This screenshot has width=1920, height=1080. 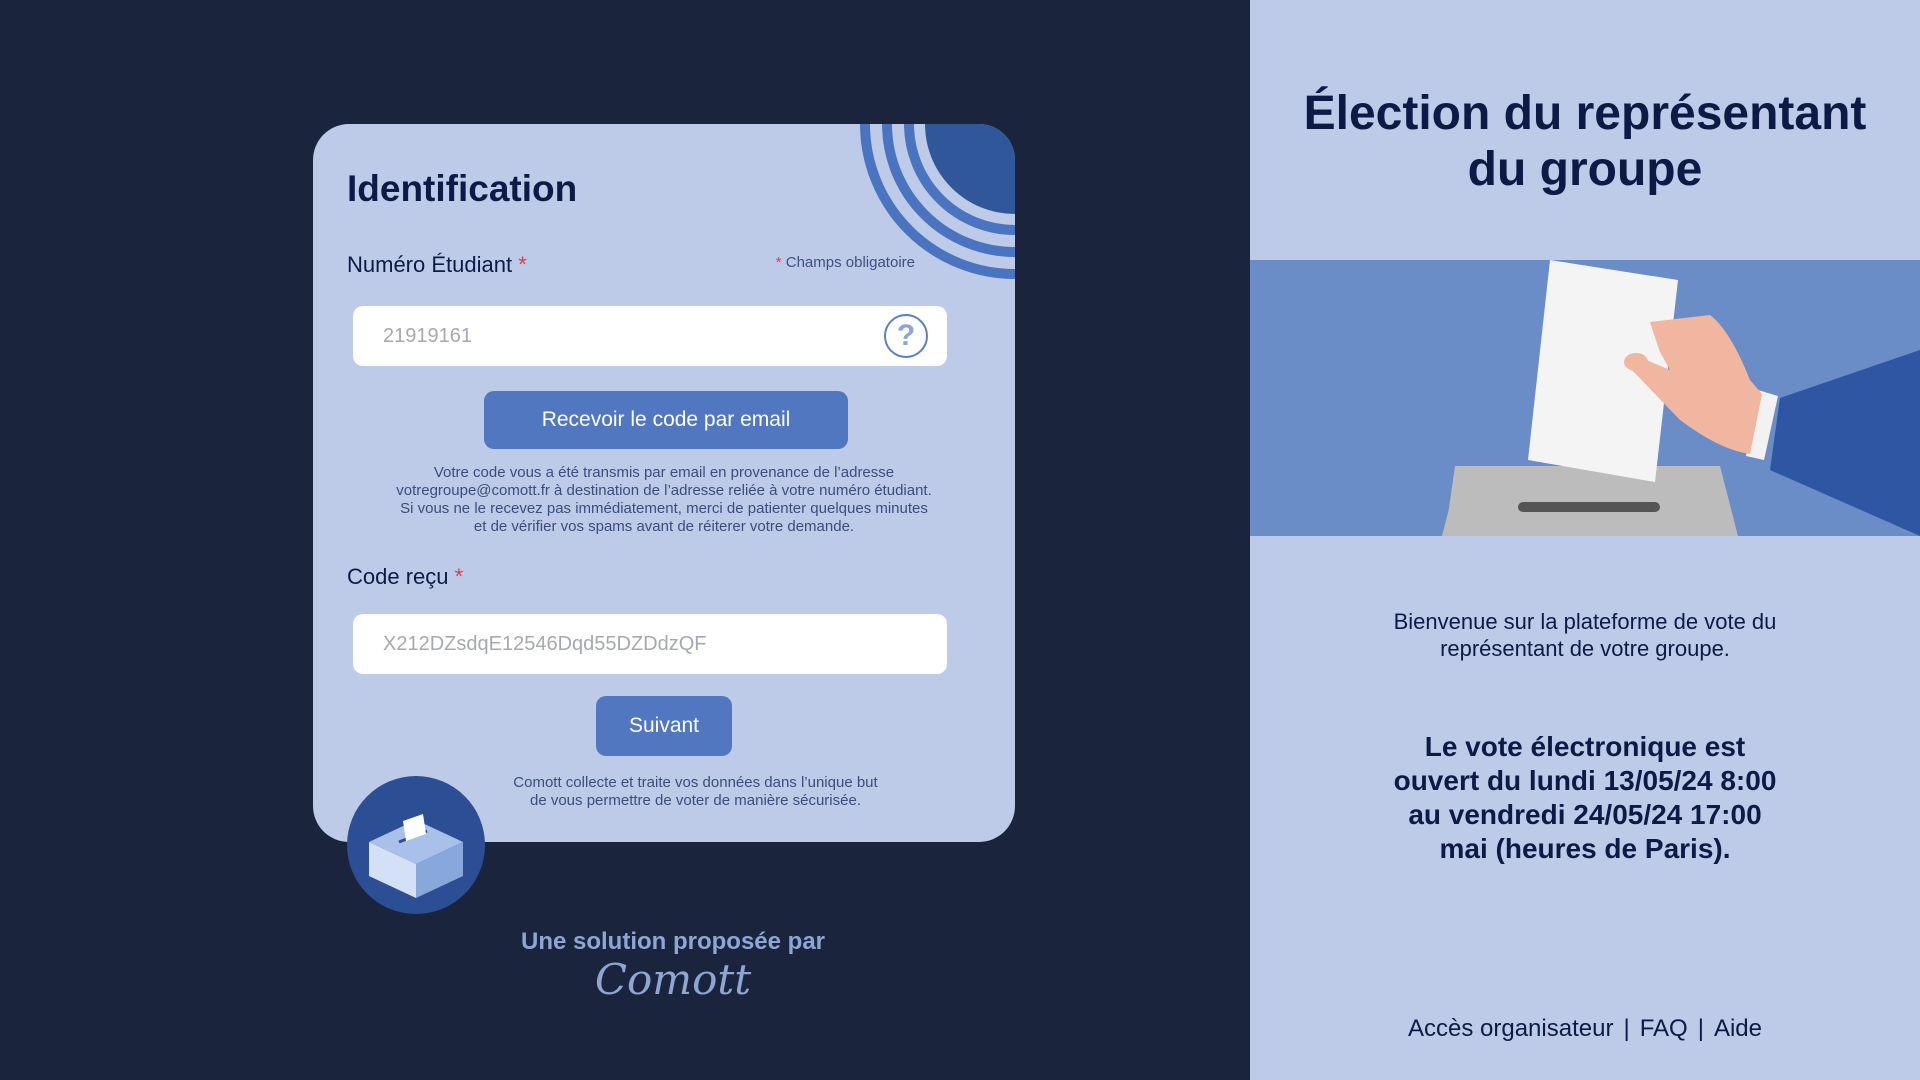 I want to click on student-number-input, so click(x=650, y=336).